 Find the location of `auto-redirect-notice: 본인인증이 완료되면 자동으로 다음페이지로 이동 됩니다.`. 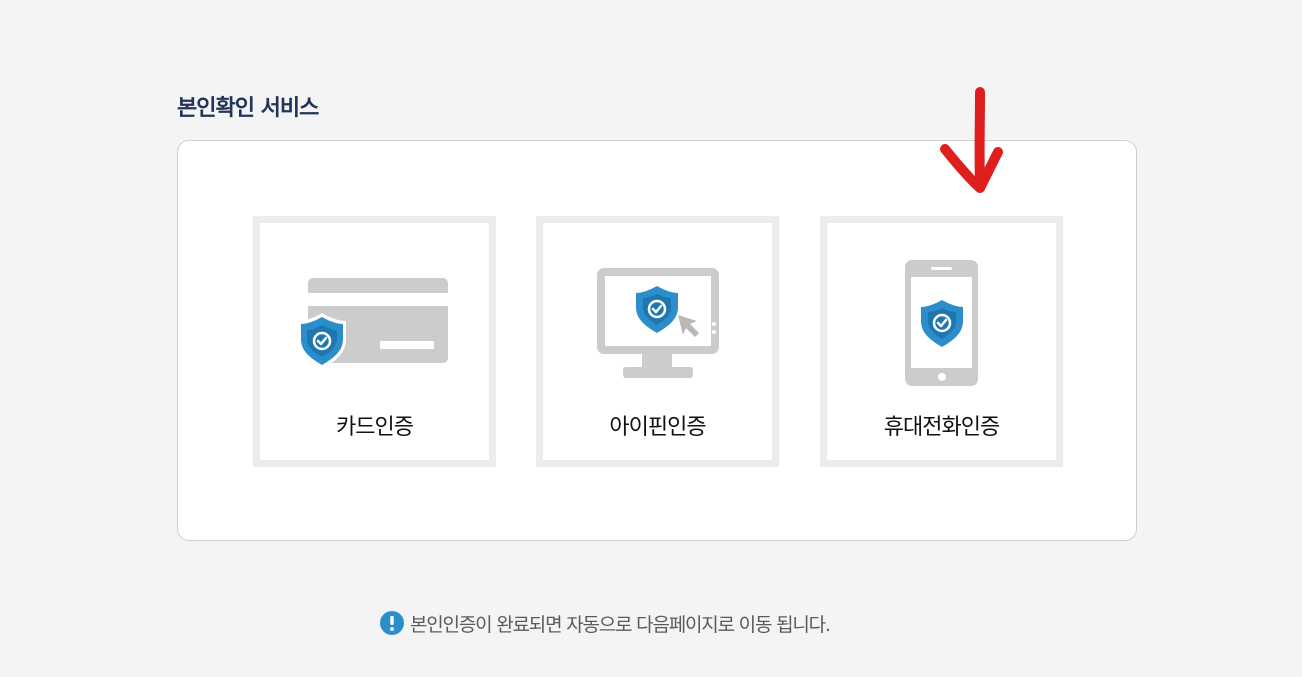

auto-redirect-notice: 본인인증이 완료되면 자동으로 다음페이지로 이동 됩니다. is located at coordinates (605, 623).